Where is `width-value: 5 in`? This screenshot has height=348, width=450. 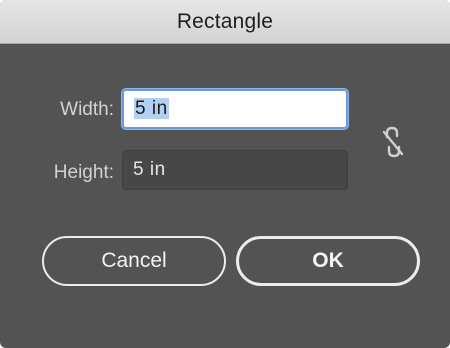
width-value: 5 in is located at coordinates (151, 108).